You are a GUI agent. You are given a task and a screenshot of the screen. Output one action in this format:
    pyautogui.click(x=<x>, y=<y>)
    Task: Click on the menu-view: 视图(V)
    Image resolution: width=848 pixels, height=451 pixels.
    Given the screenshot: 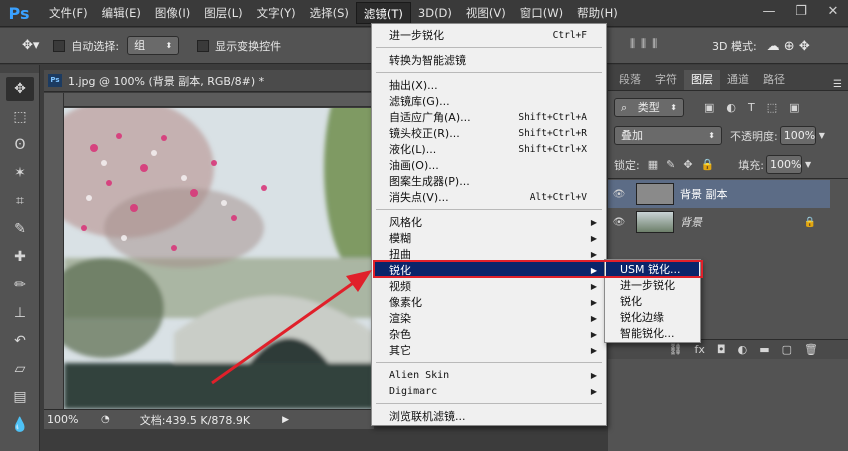 What is the action you would take?
    pyautogui.click(x=486, y=13)
    